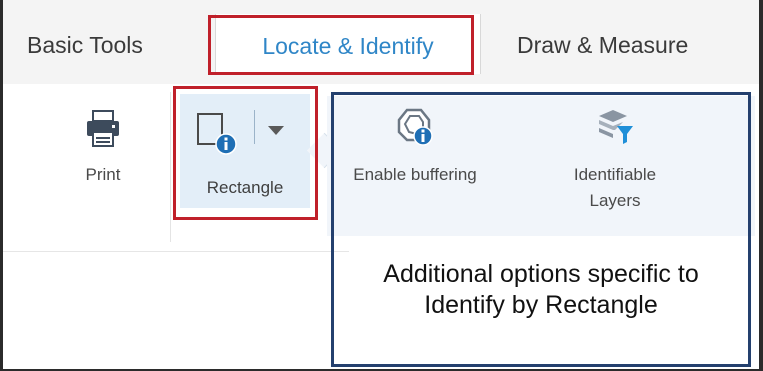 The image size is (763, 371). What do you see at coordinates (761, 185) in the screenshot?
I see `right-border` at bounding box center [761, 185].